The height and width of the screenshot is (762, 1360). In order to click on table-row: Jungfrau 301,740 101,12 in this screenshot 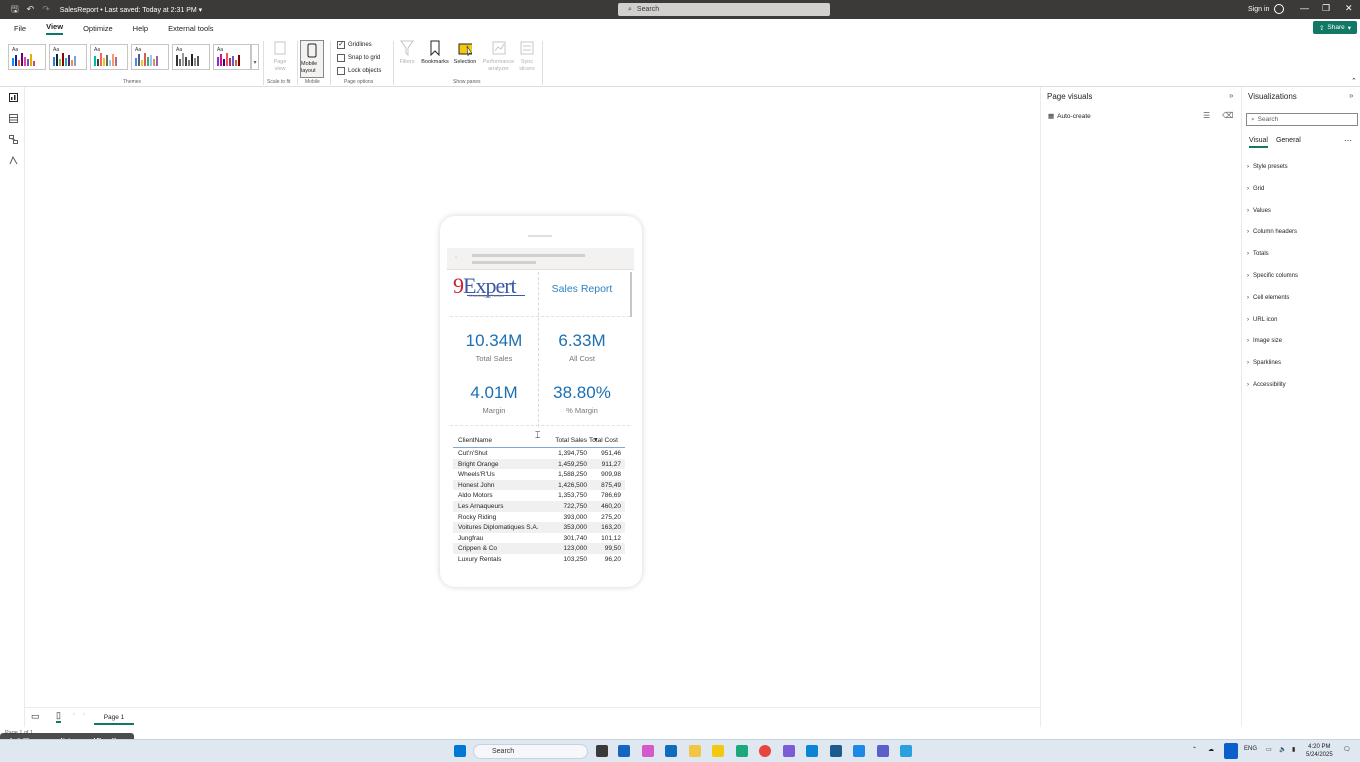, I will do `click(539, 538)`.